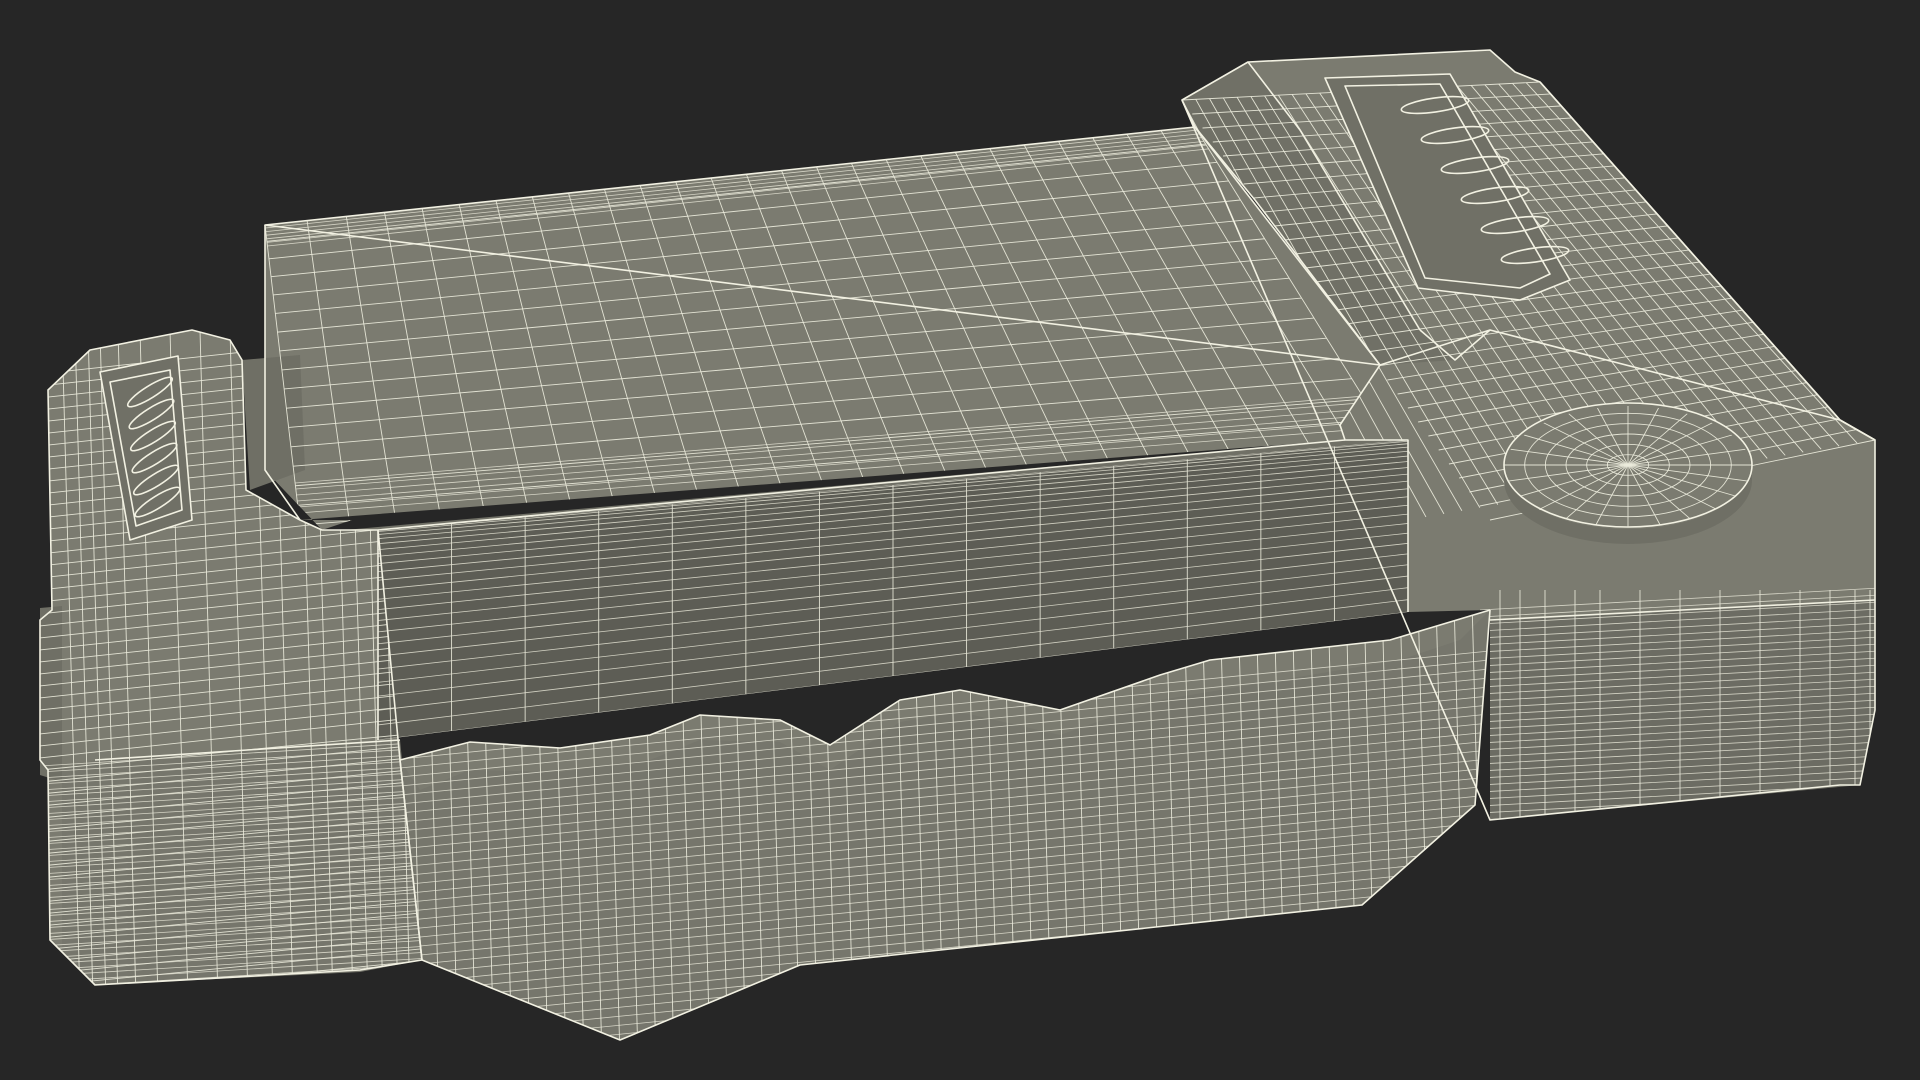 This screenshot has width=1920, height=1080. Describe the element at coordinates (1628, 473) in the screenshot. I see `round-disc` at that location.